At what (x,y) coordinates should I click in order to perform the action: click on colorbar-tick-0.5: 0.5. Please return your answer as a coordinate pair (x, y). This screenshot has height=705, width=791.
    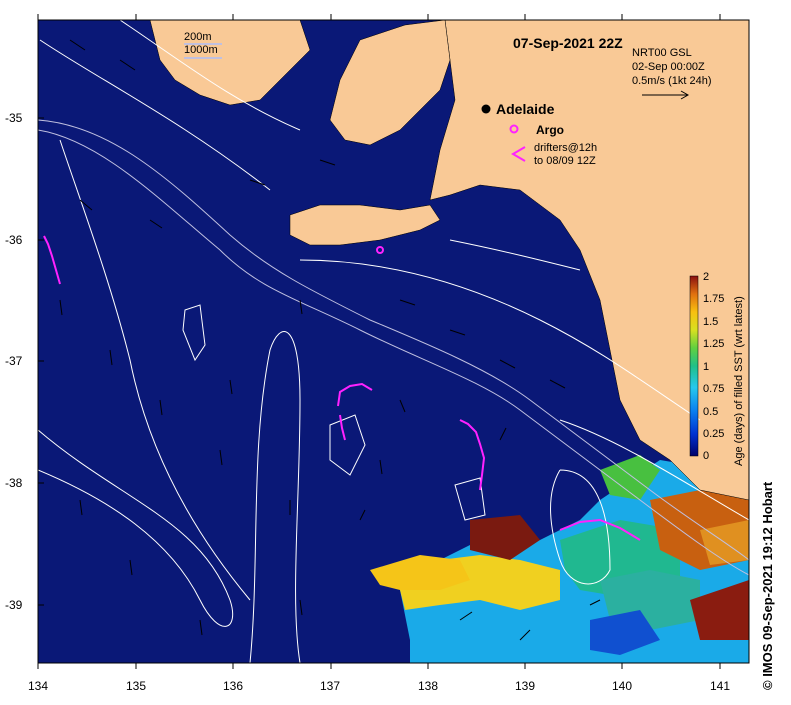
    Looking at the image, I should click on (710, 412).